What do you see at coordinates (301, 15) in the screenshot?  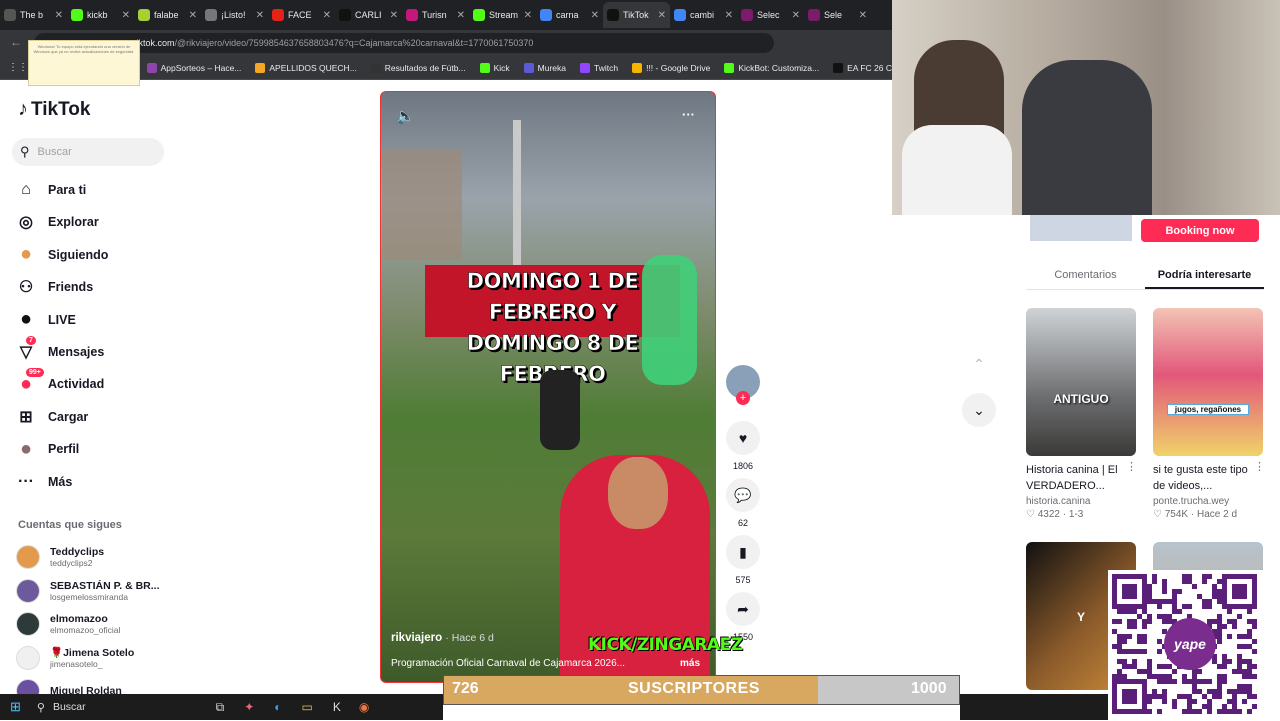 I see `browser-tab: FACE ✕` at bounding box center [301, 15].